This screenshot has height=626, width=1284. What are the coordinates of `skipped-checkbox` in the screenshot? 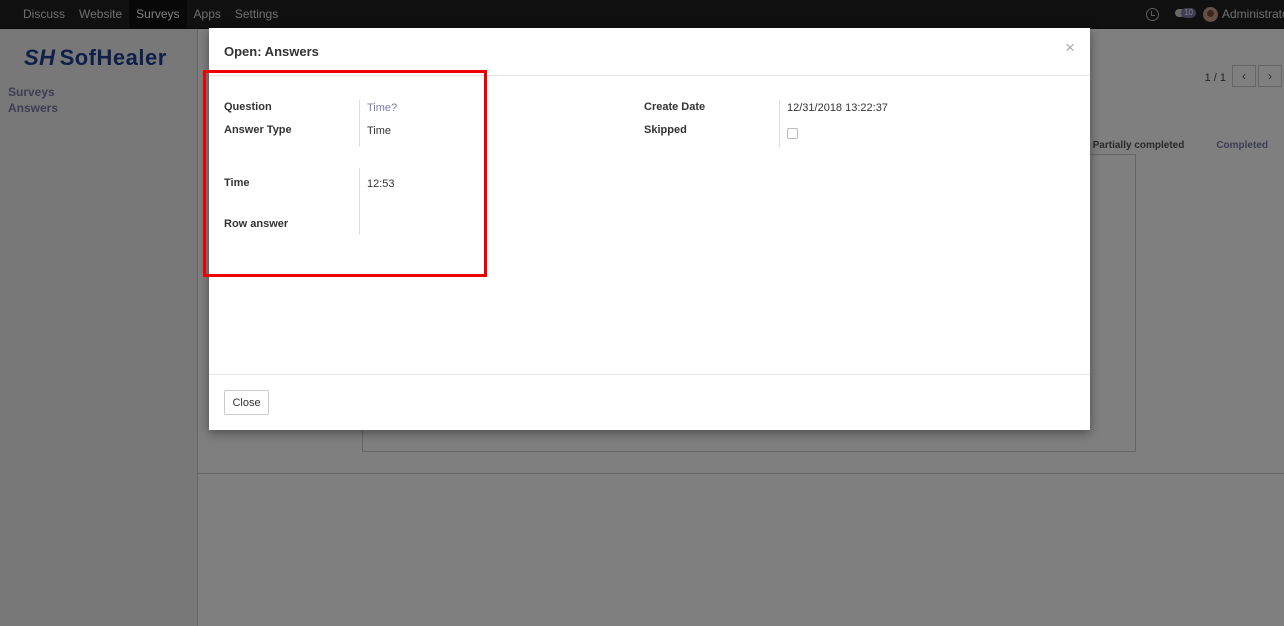 It's located at (792, 133).